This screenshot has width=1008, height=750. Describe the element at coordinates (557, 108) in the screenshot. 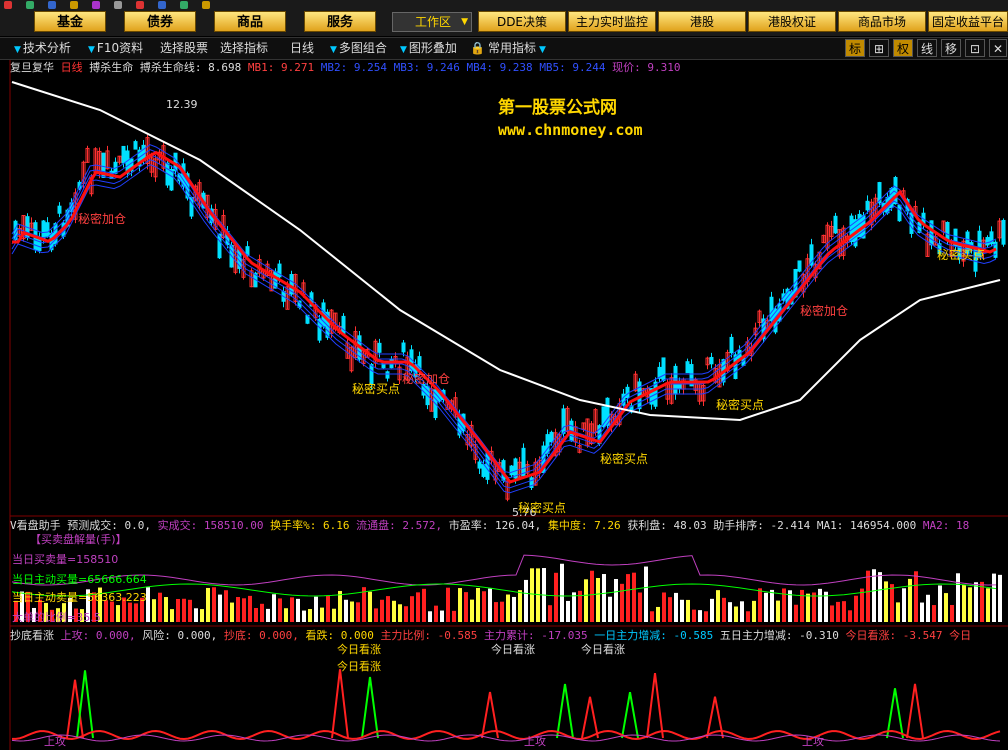

I see `watermark-title: 第一股票公式网` at that location.